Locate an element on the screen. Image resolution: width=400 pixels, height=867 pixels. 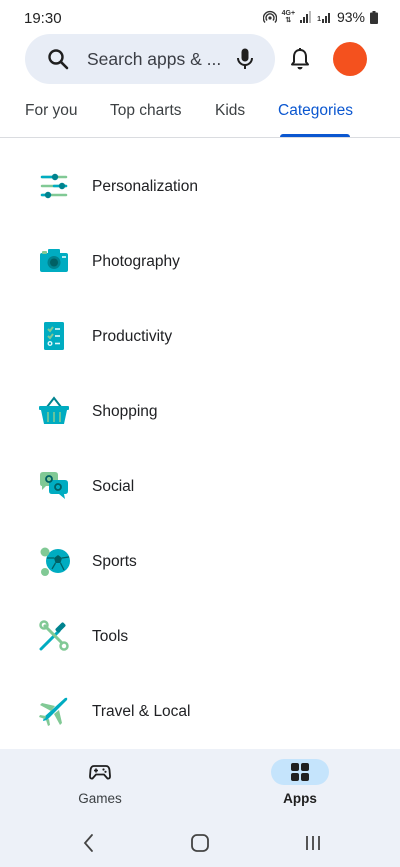
category-item-photography: Photography is located at coordinates (200, 261).